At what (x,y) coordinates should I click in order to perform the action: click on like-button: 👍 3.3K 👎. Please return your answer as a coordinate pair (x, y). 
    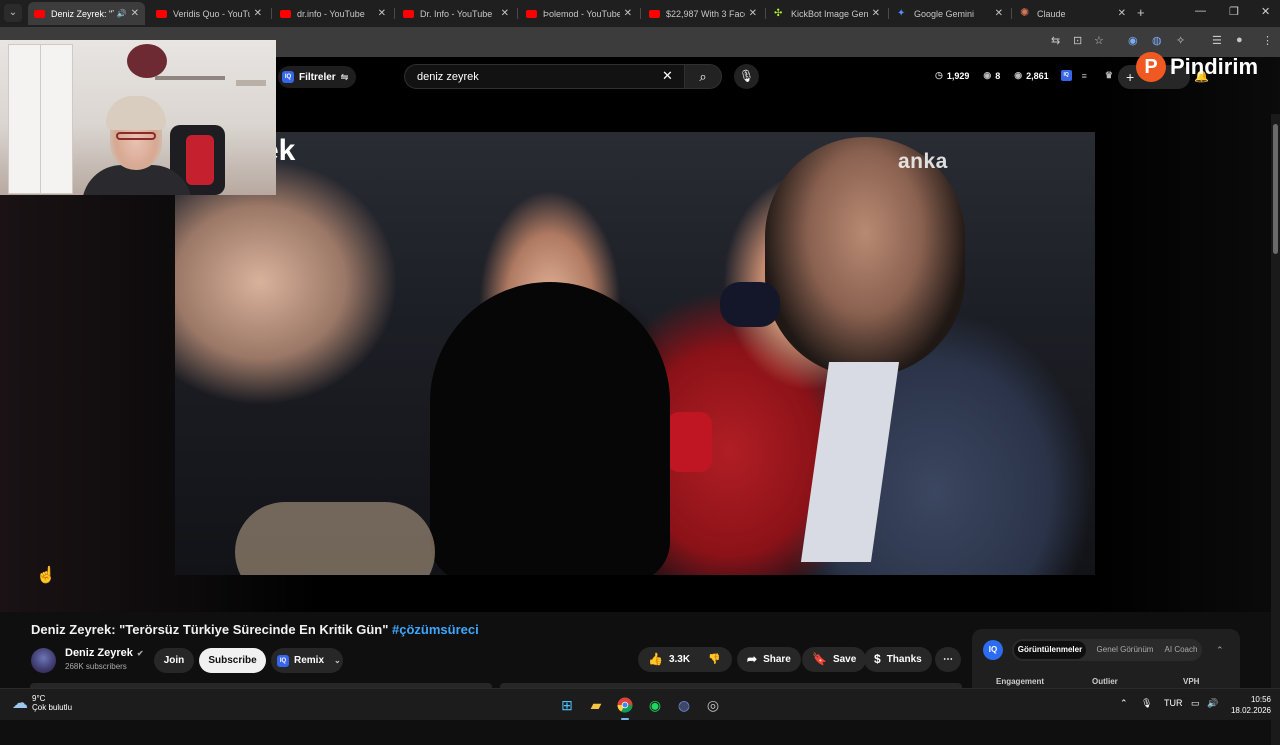
    Looking at the image, I should click on (685, 659).